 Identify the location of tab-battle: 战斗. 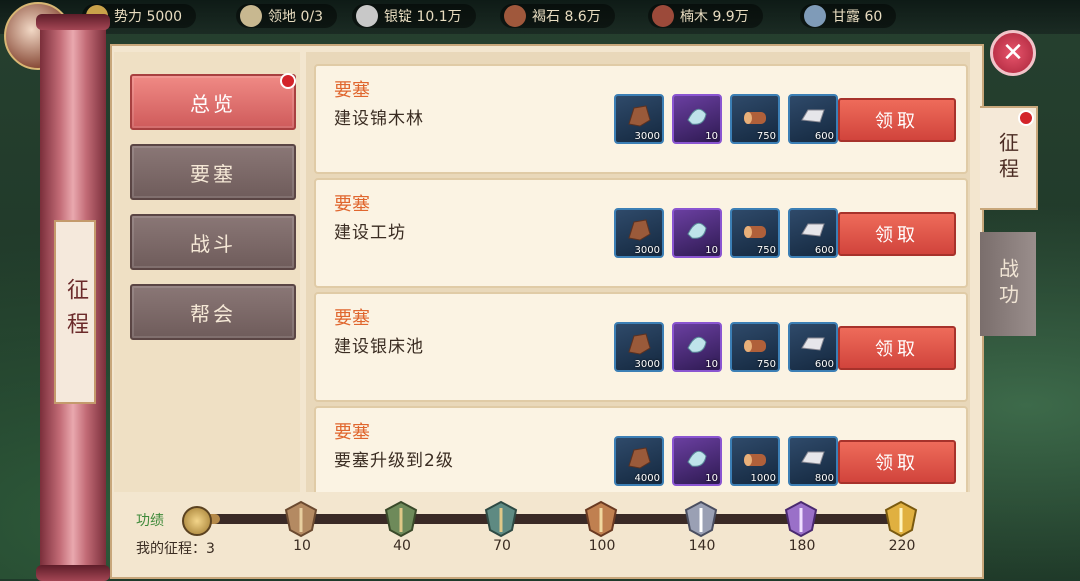
(213, 242).